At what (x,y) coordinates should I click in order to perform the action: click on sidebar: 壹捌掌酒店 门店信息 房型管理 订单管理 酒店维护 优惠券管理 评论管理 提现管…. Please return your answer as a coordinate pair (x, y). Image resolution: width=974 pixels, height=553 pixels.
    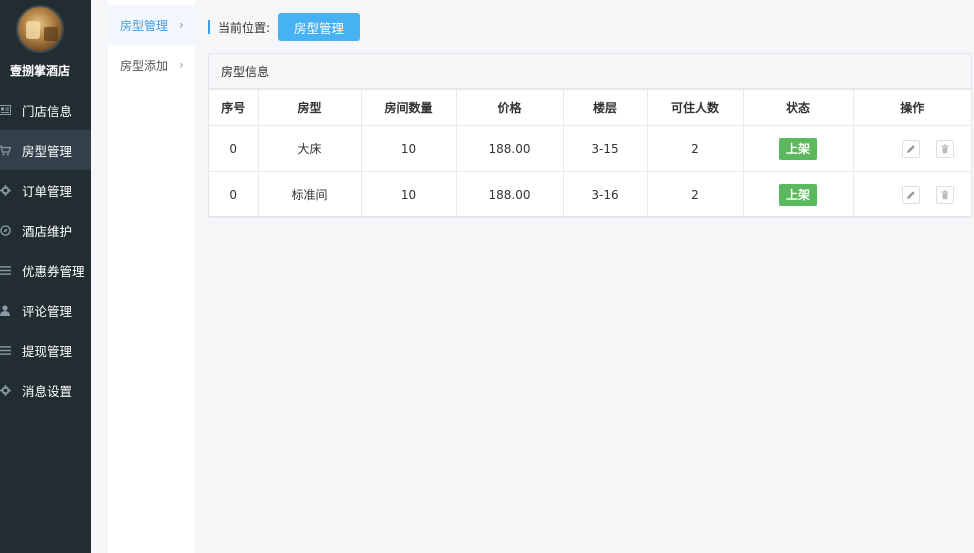
    Looking at the image, I should click on (45, 276).